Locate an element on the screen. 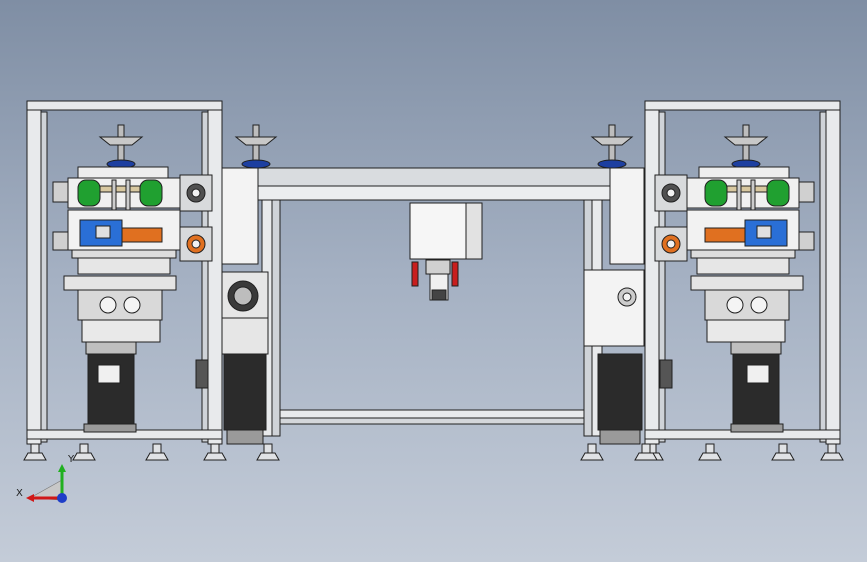 Image resolution: width=867 pixels, height=562 pixels. gantry-right-carriage is located at coordinates (627, 216).